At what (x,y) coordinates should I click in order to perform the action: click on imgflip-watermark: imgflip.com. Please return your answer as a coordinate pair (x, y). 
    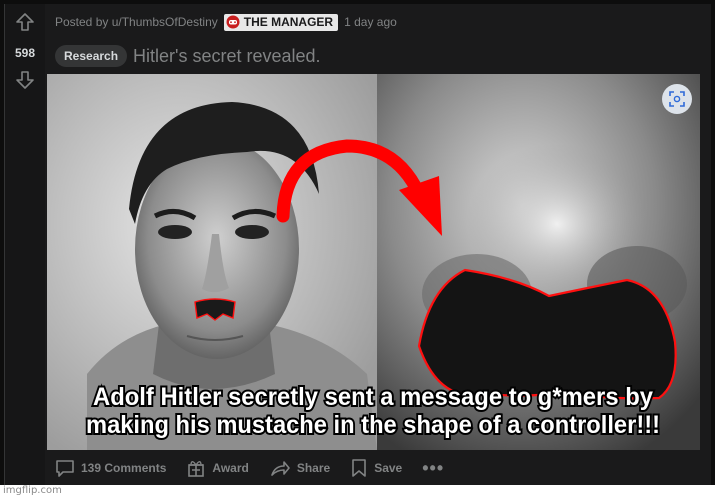
    Looking at the image, I should click on (32, 490).